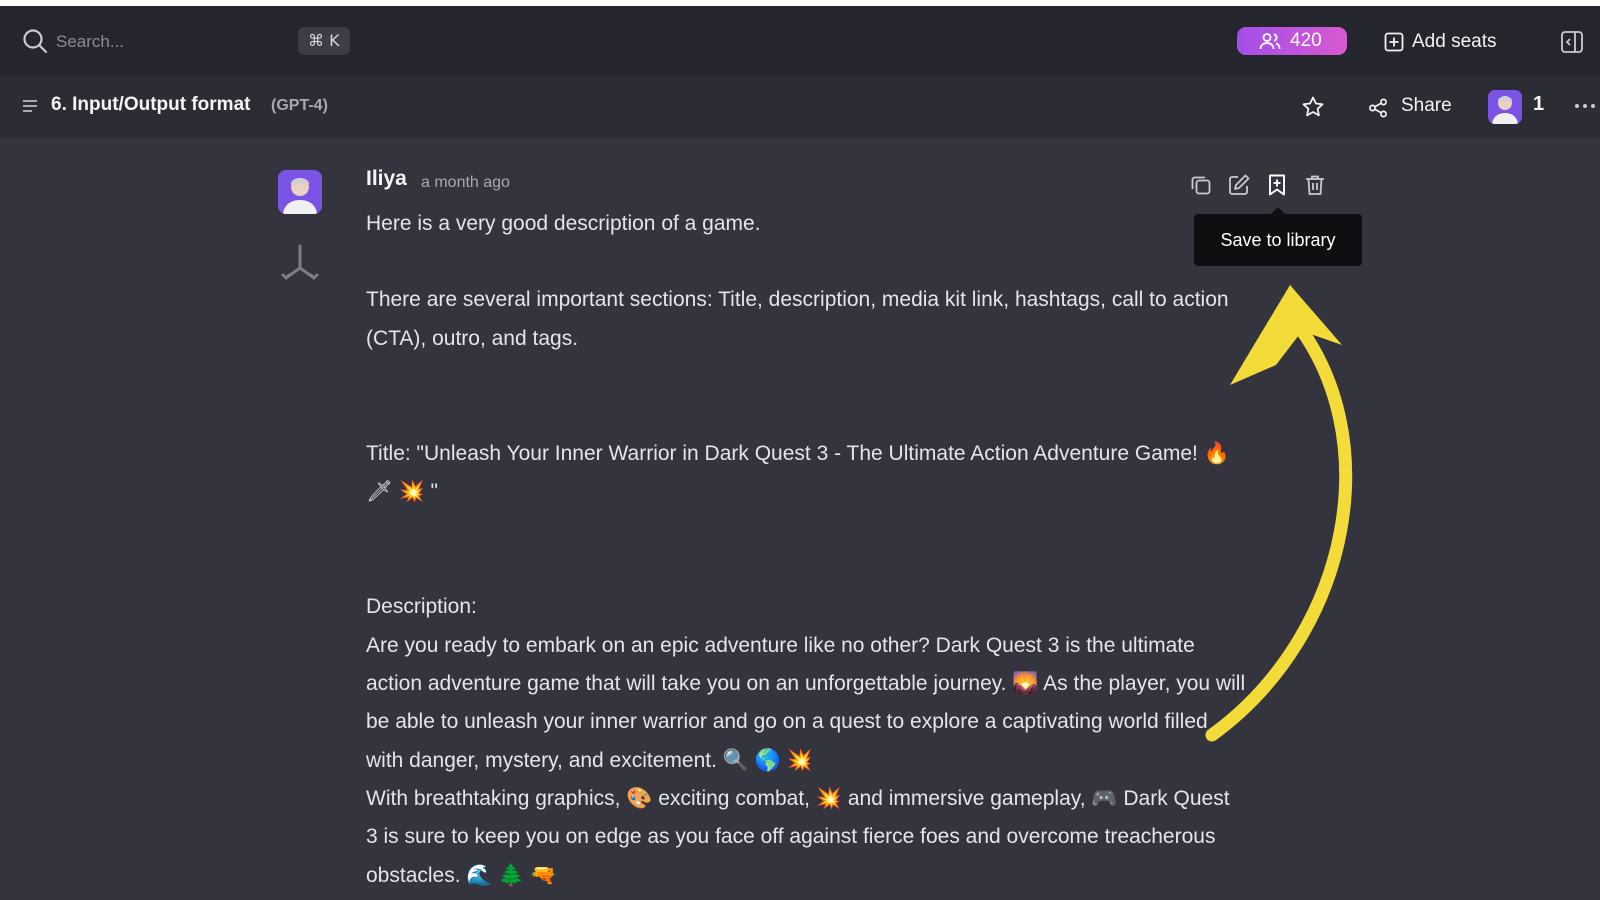  Describe the element at coordinates (1585, 106) in the screenshot. I see `more-icon` at that location.